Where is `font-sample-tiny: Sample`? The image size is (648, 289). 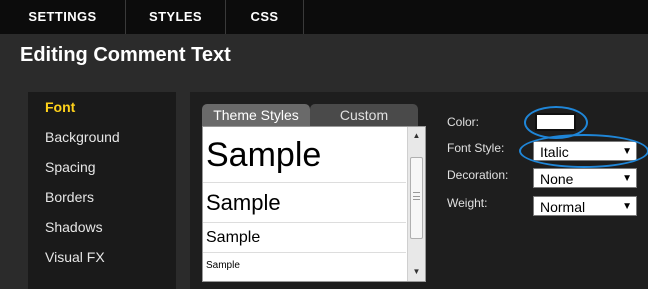
font-sample-tiny: Sample is located at coordinates (304, 267).